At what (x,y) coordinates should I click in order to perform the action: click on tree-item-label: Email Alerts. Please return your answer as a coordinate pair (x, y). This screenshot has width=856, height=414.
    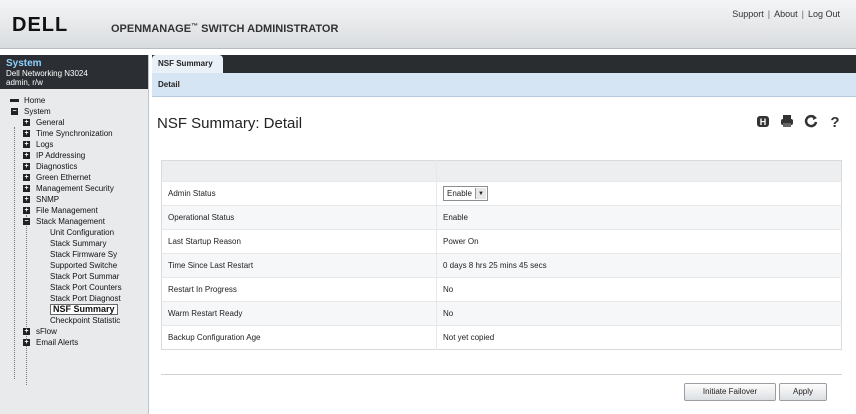
    Looking at the image, I should click on (57, 342).